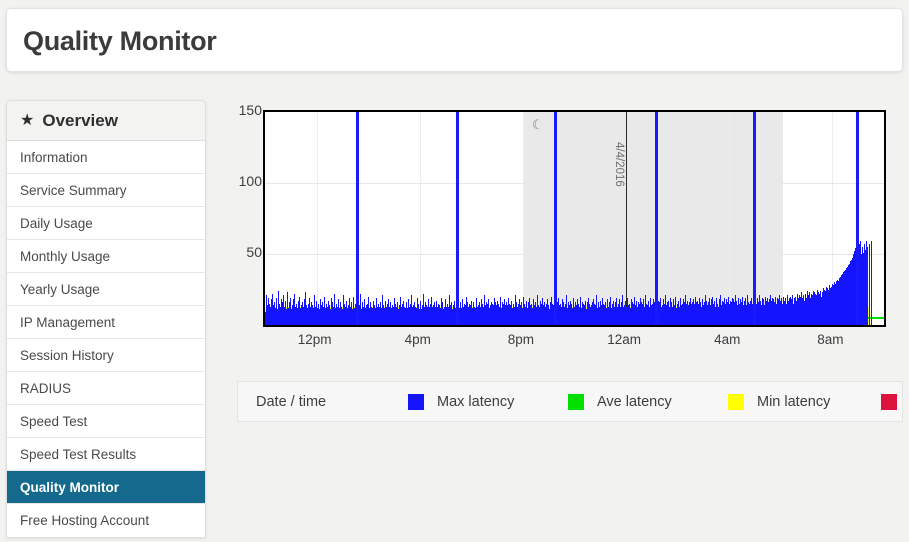  I want to click on sidebar-item-service-summary: Service Summary, so click(106, 190).